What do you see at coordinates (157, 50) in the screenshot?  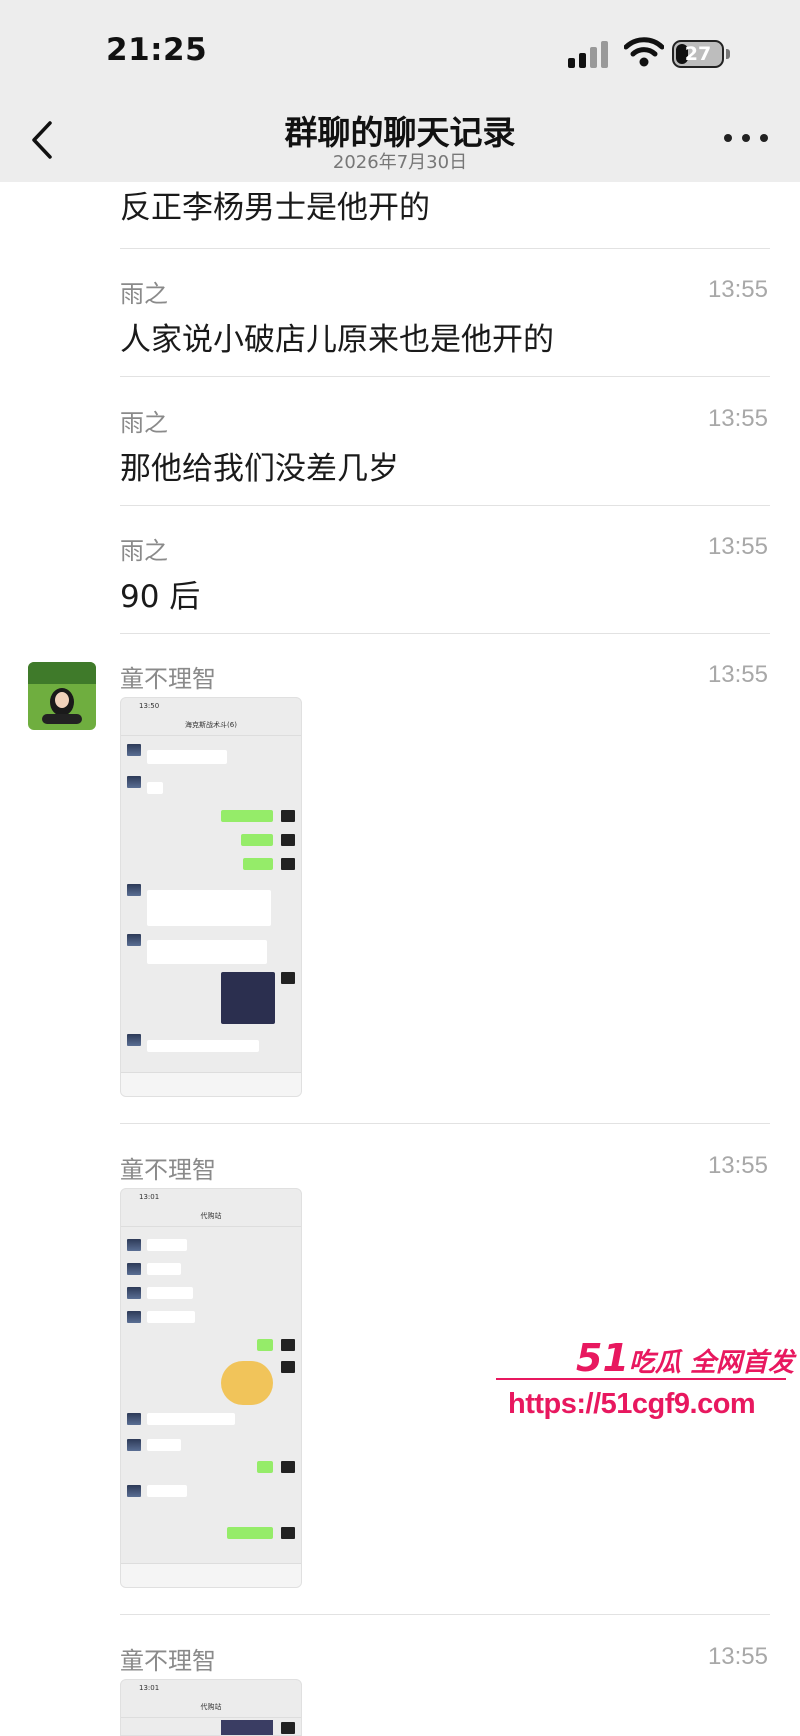 I see `status-time: 21:25` at bounding box center [157, 50].